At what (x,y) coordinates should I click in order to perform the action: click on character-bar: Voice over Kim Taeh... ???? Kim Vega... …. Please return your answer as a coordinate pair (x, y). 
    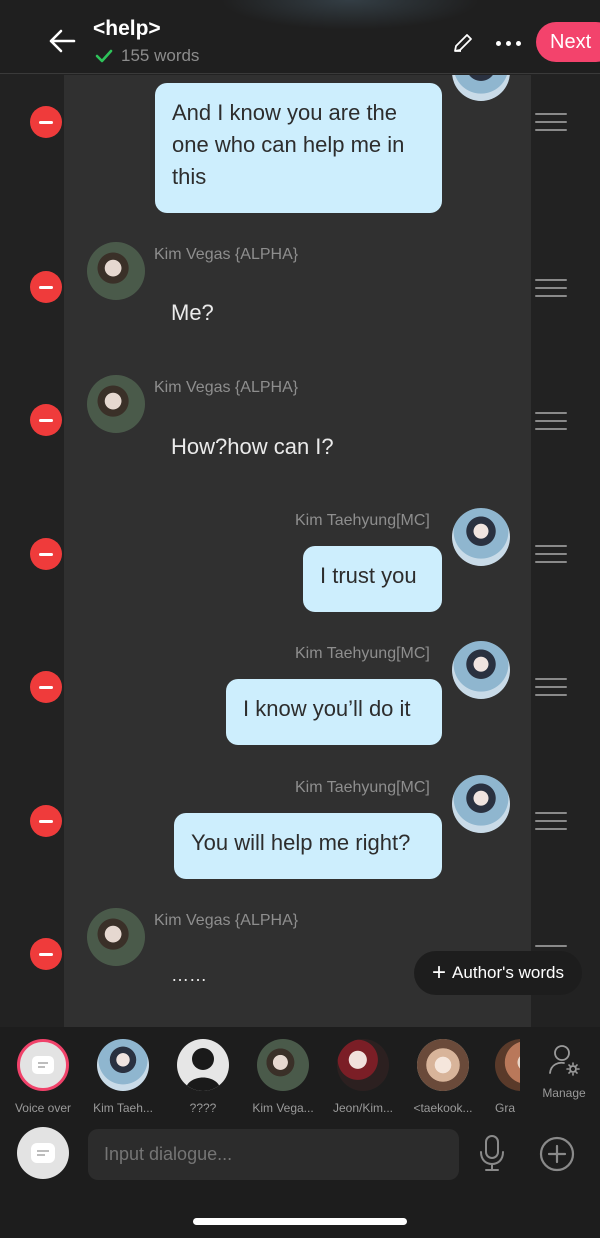
    Looking at the image, I should click on (300, 1071).